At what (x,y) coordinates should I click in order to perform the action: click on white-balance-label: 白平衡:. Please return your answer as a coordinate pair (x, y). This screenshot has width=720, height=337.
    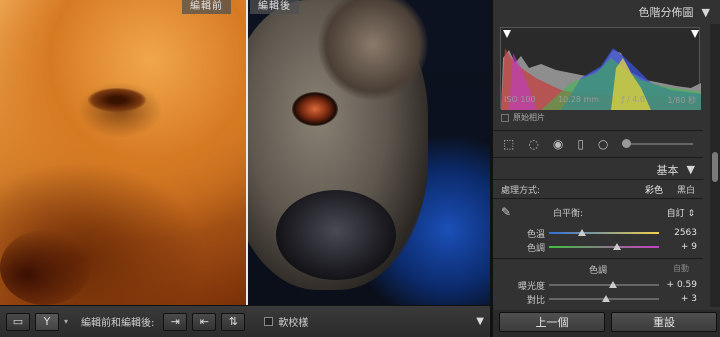
    Looking at the image, I should click on (568, 213).